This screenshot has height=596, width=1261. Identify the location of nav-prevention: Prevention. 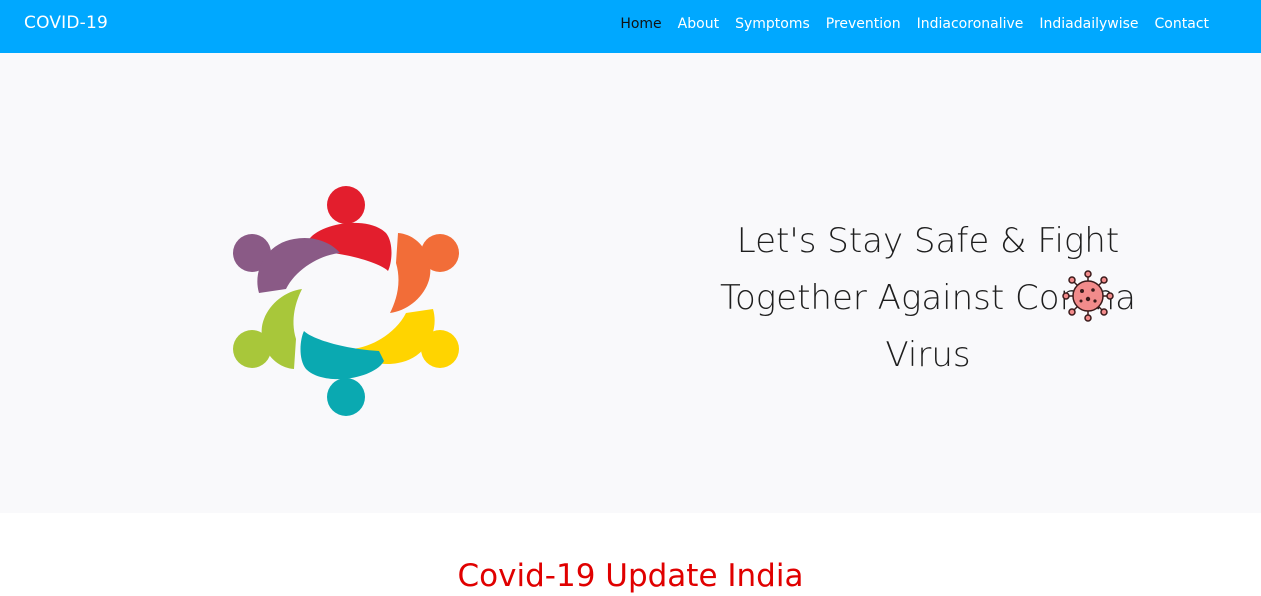
(863, 24).